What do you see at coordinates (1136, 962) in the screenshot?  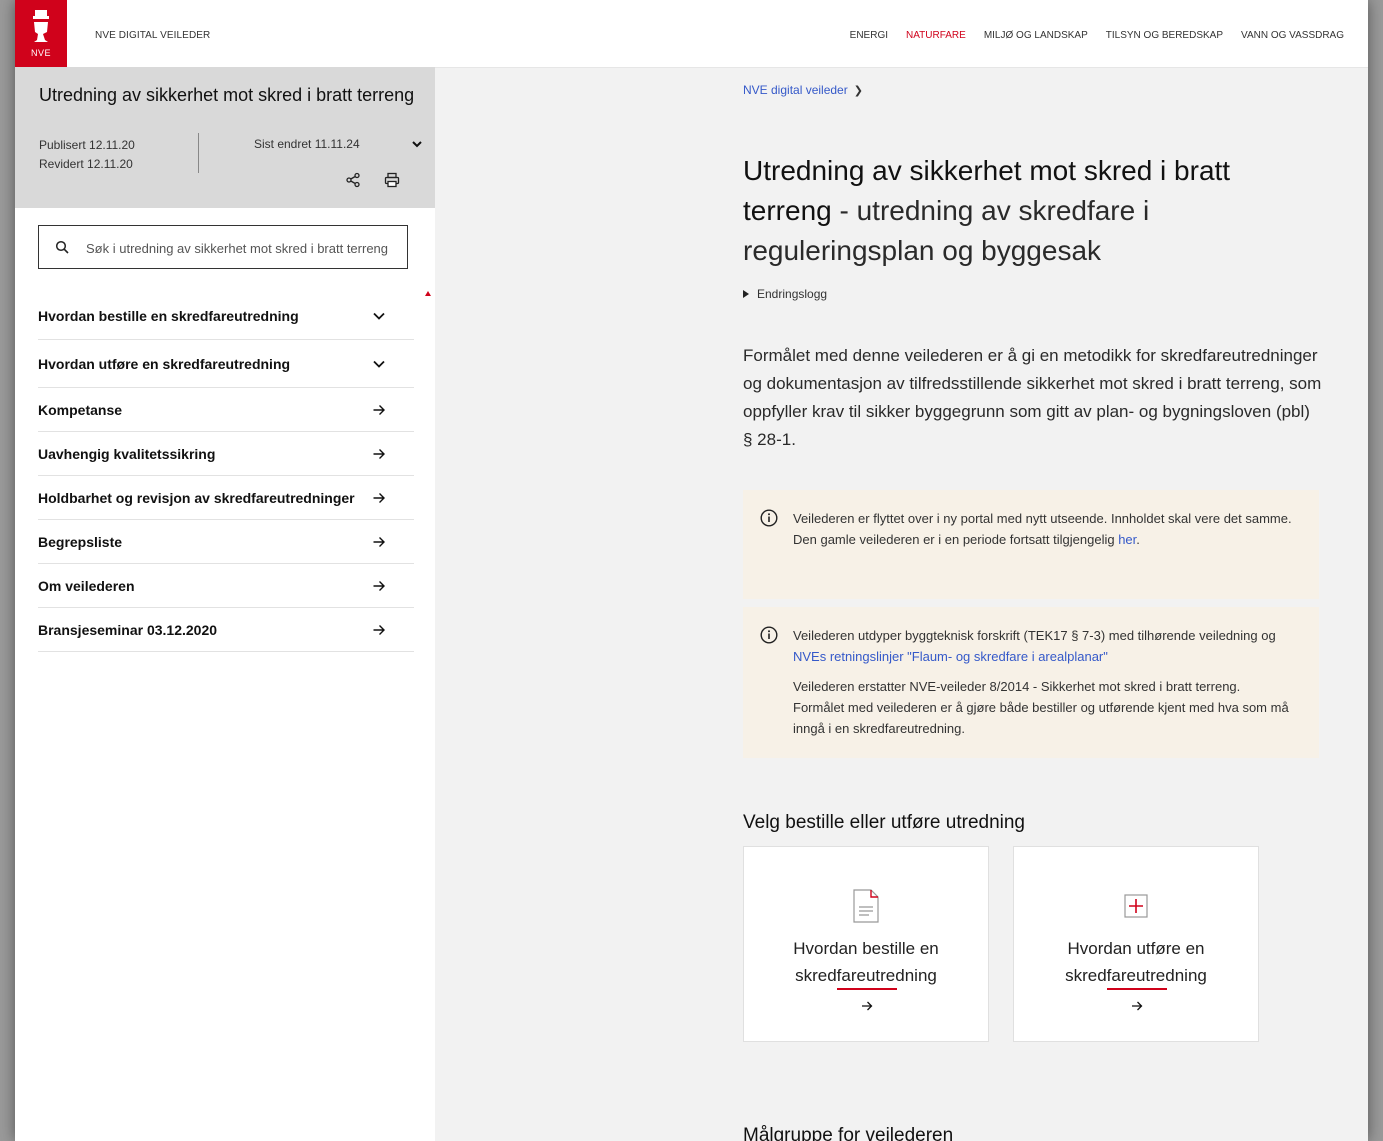 I see `card-label: Hvordan utføre en skredfareutredning` at bounding box center [1136, 962].